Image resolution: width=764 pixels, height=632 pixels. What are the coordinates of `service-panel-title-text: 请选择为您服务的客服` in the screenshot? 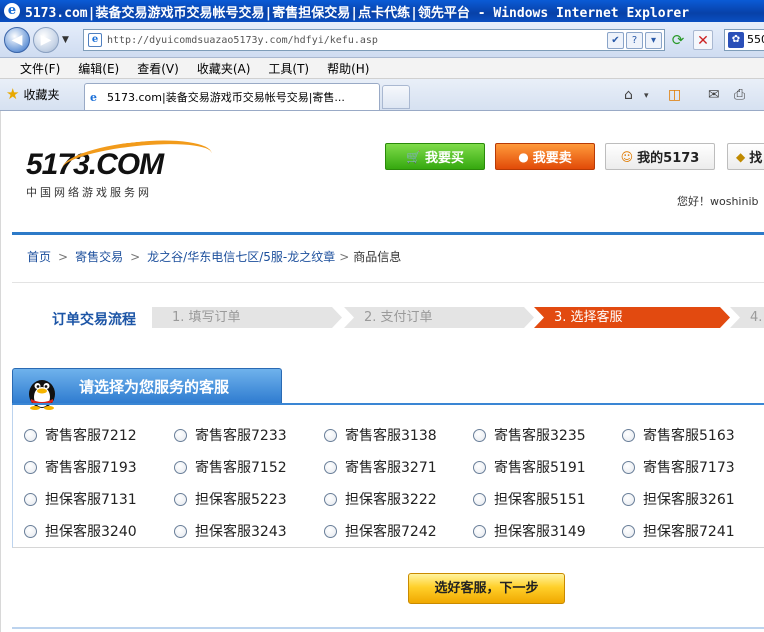 It's located at (154, 386).